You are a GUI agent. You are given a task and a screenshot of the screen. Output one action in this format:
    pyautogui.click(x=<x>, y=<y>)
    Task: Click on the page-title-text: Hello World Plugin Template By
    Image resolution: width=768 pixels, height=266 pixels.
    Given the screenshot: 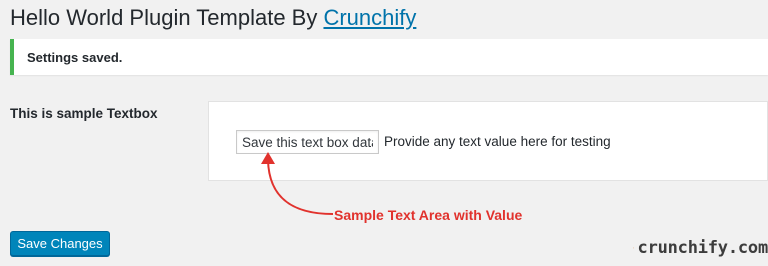 What is the action you would take?
    pyautogui.click(x=164, y=17)
    